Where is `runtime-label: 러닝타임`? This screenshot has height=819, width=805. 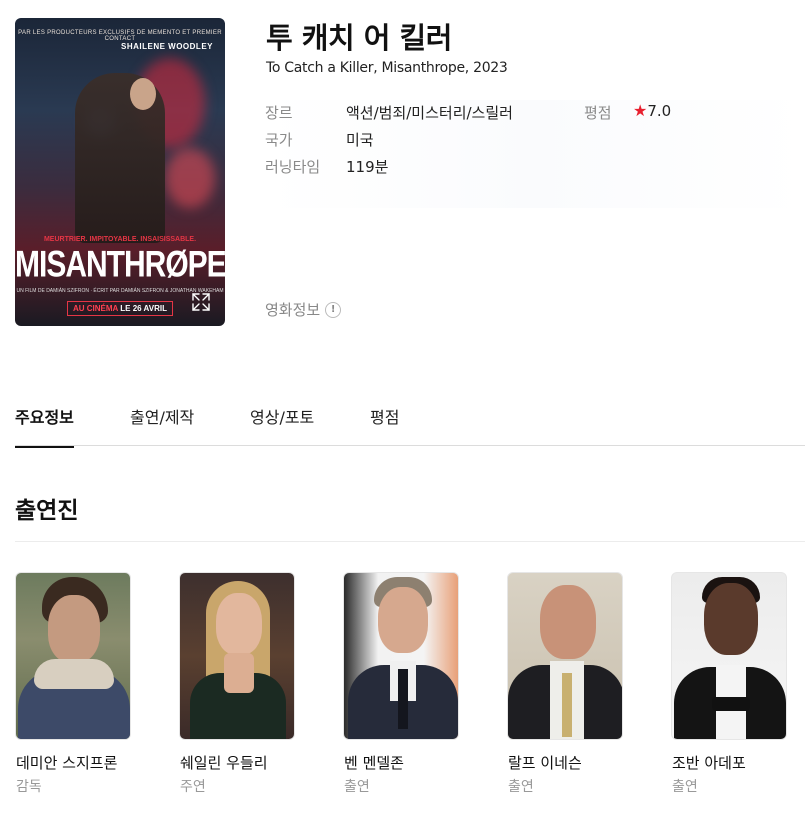
runtime-label: 러닝타임 is located at coordinates (293, 167).